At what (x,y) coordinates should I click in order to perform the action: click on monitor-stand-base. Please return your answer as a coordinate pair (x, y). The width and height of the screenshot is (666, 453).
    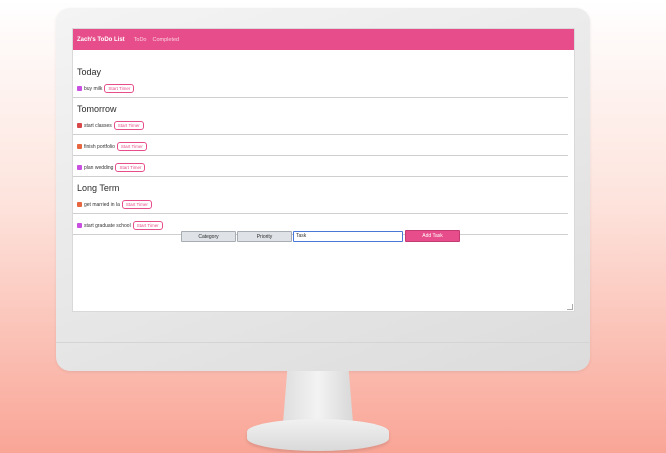
    Looking at the image, I should click on (318, 435).